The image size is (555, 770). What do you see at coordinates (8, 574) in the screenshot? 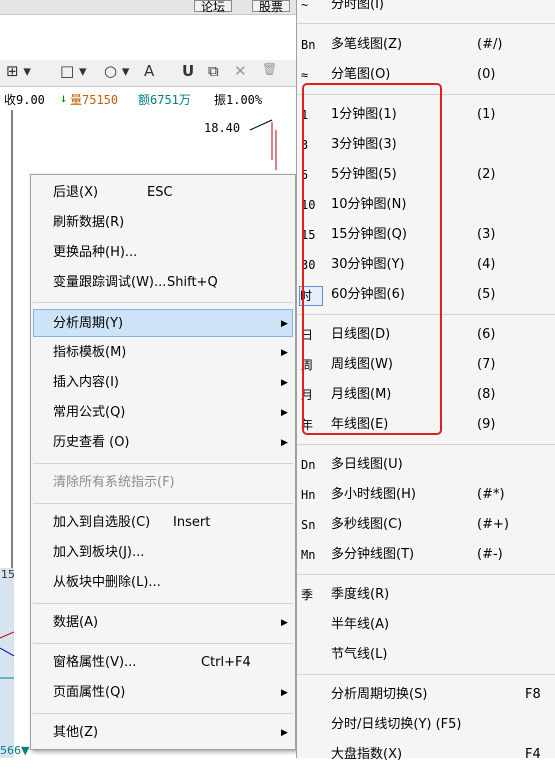
I see `pane-label: 15` at bounding box center [8, 574].